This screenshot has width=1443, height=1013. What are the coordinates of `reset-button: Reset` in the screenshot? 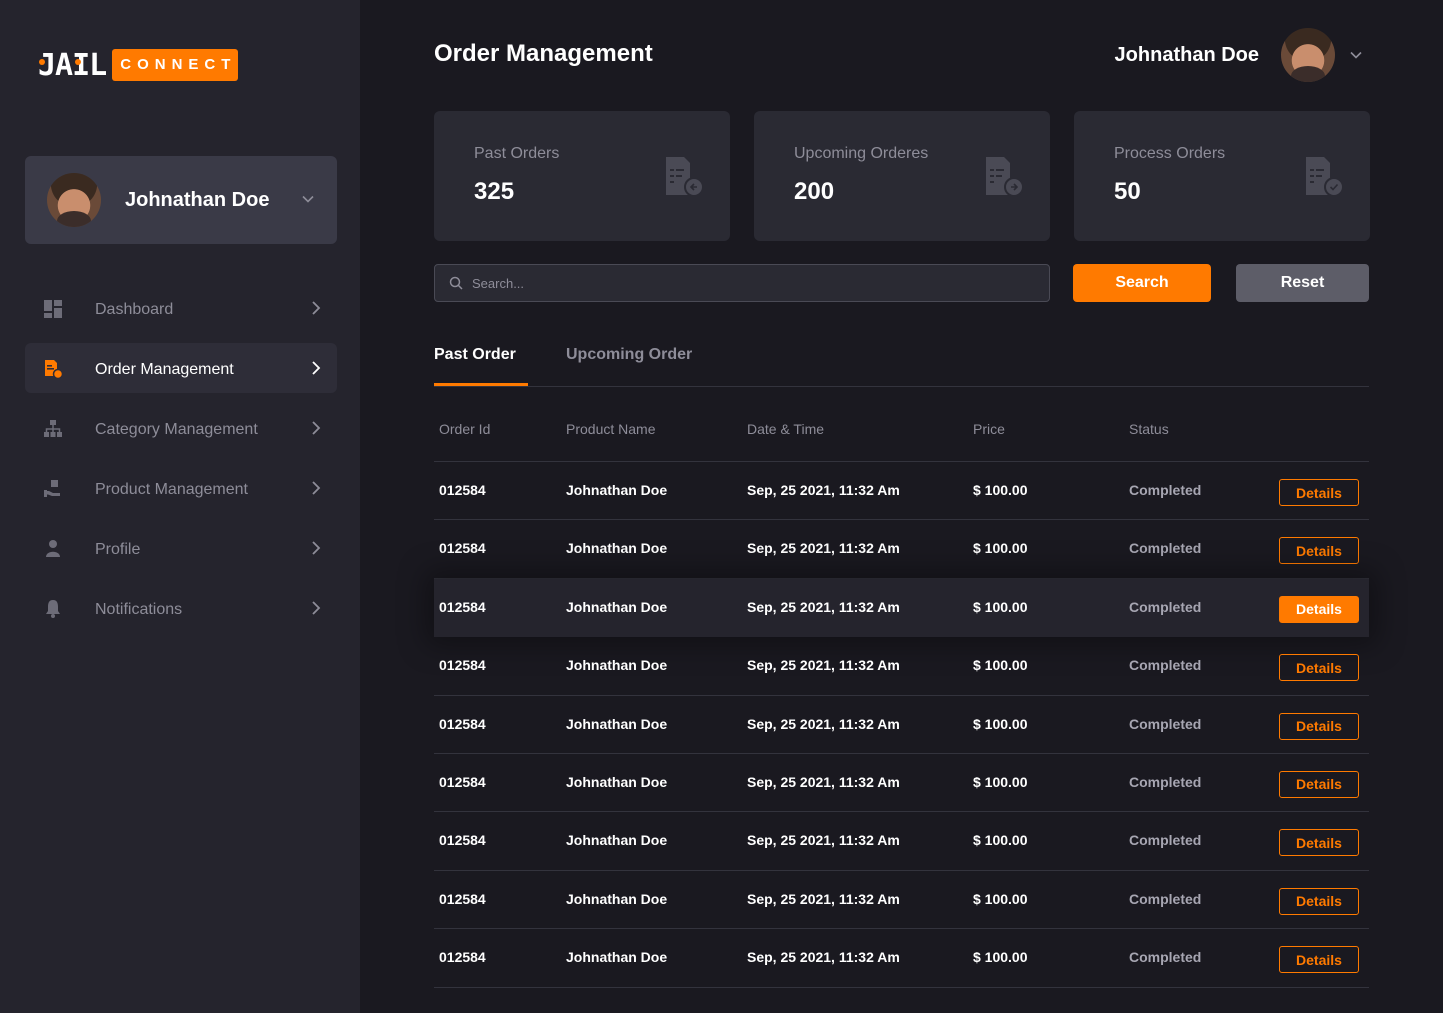 It's located at (1302, 283).